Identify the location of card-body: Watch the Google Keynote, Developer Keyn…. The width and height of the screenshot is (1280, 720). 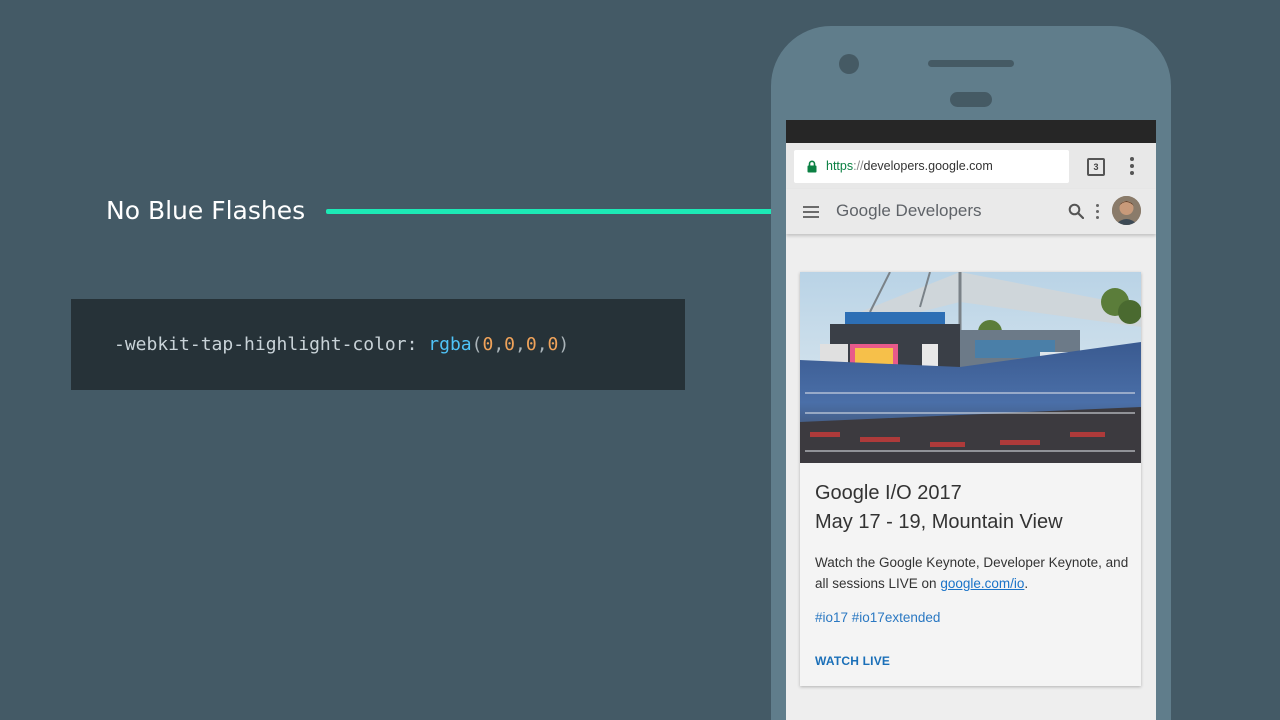
(975, 573).